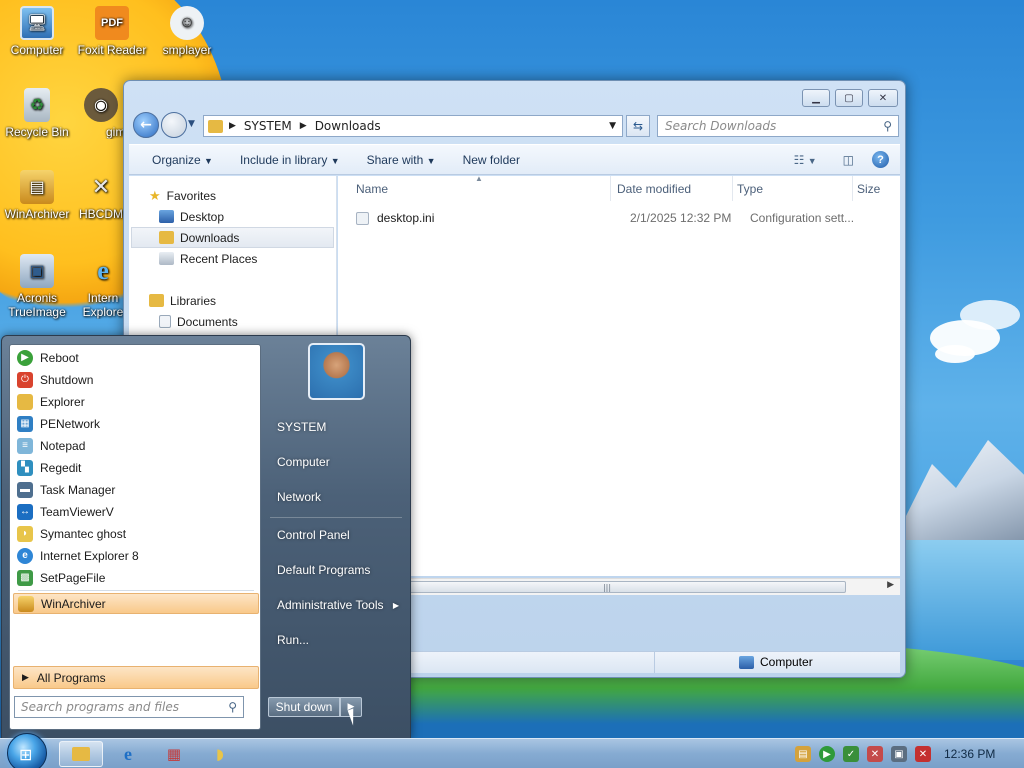 The height and width of the screenshot is (768, 1024). Describe the element at coordinates (232, 126) in the screenshot. I see `breadcrumb-arrow-icon: ▶` at that location.